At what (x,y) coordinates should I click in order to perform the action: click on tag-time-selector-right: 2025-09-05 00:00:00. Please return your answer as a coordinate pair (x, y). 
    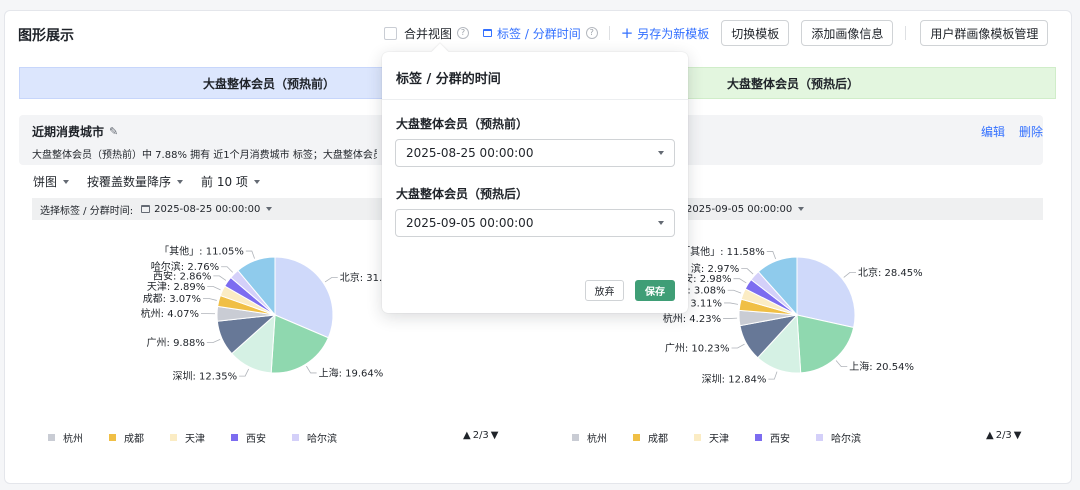
    Looking at the image, I should click on (861, 209).